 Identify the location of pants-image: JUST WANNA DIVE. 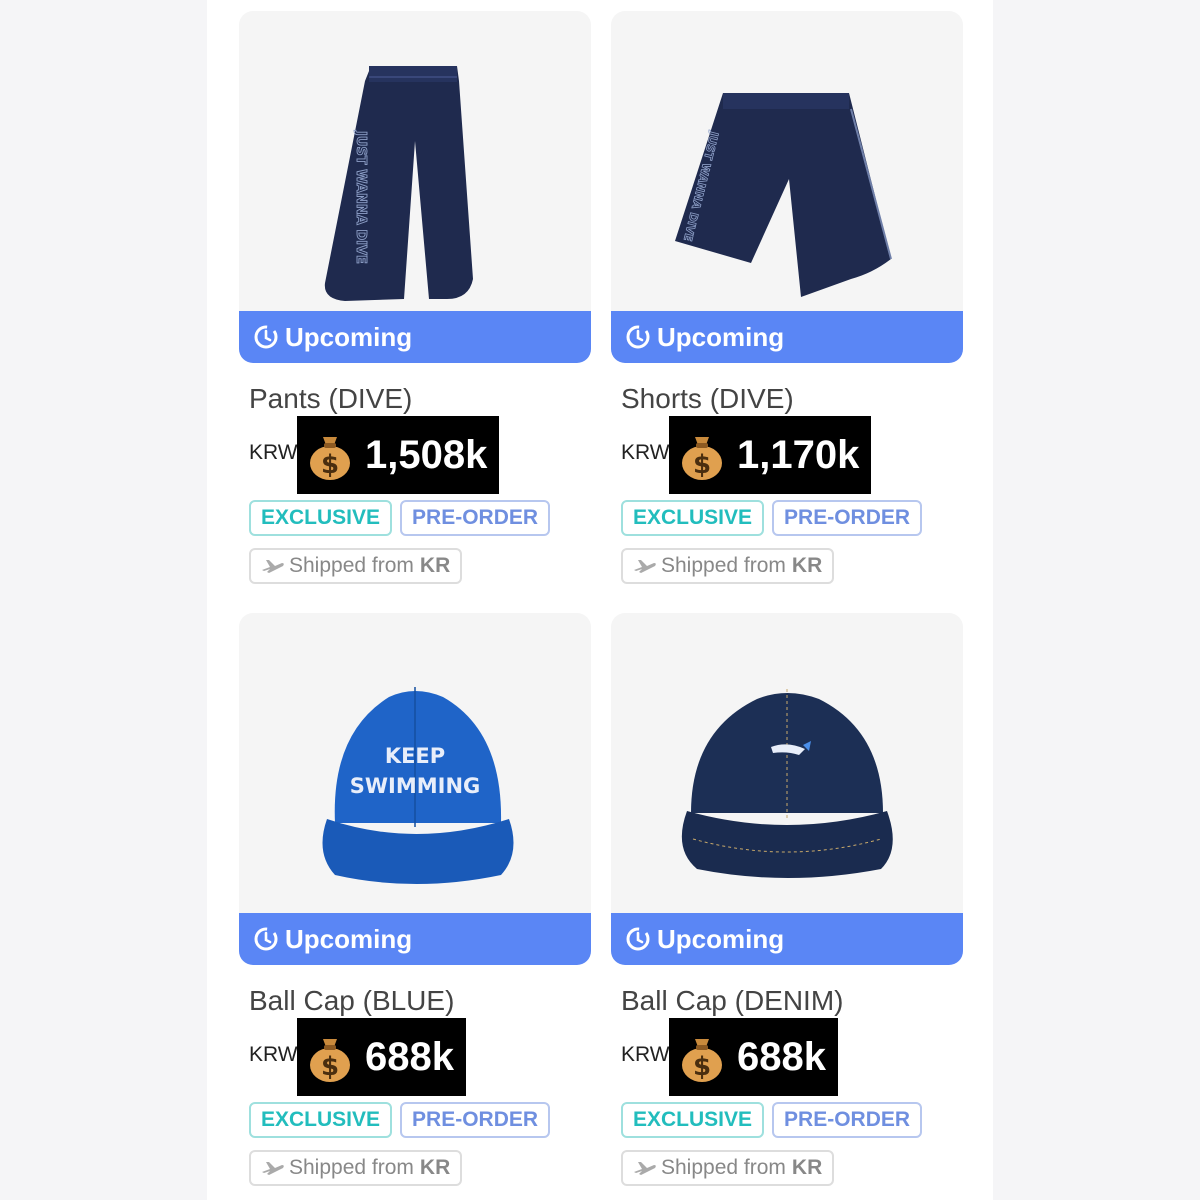
(398, 183).